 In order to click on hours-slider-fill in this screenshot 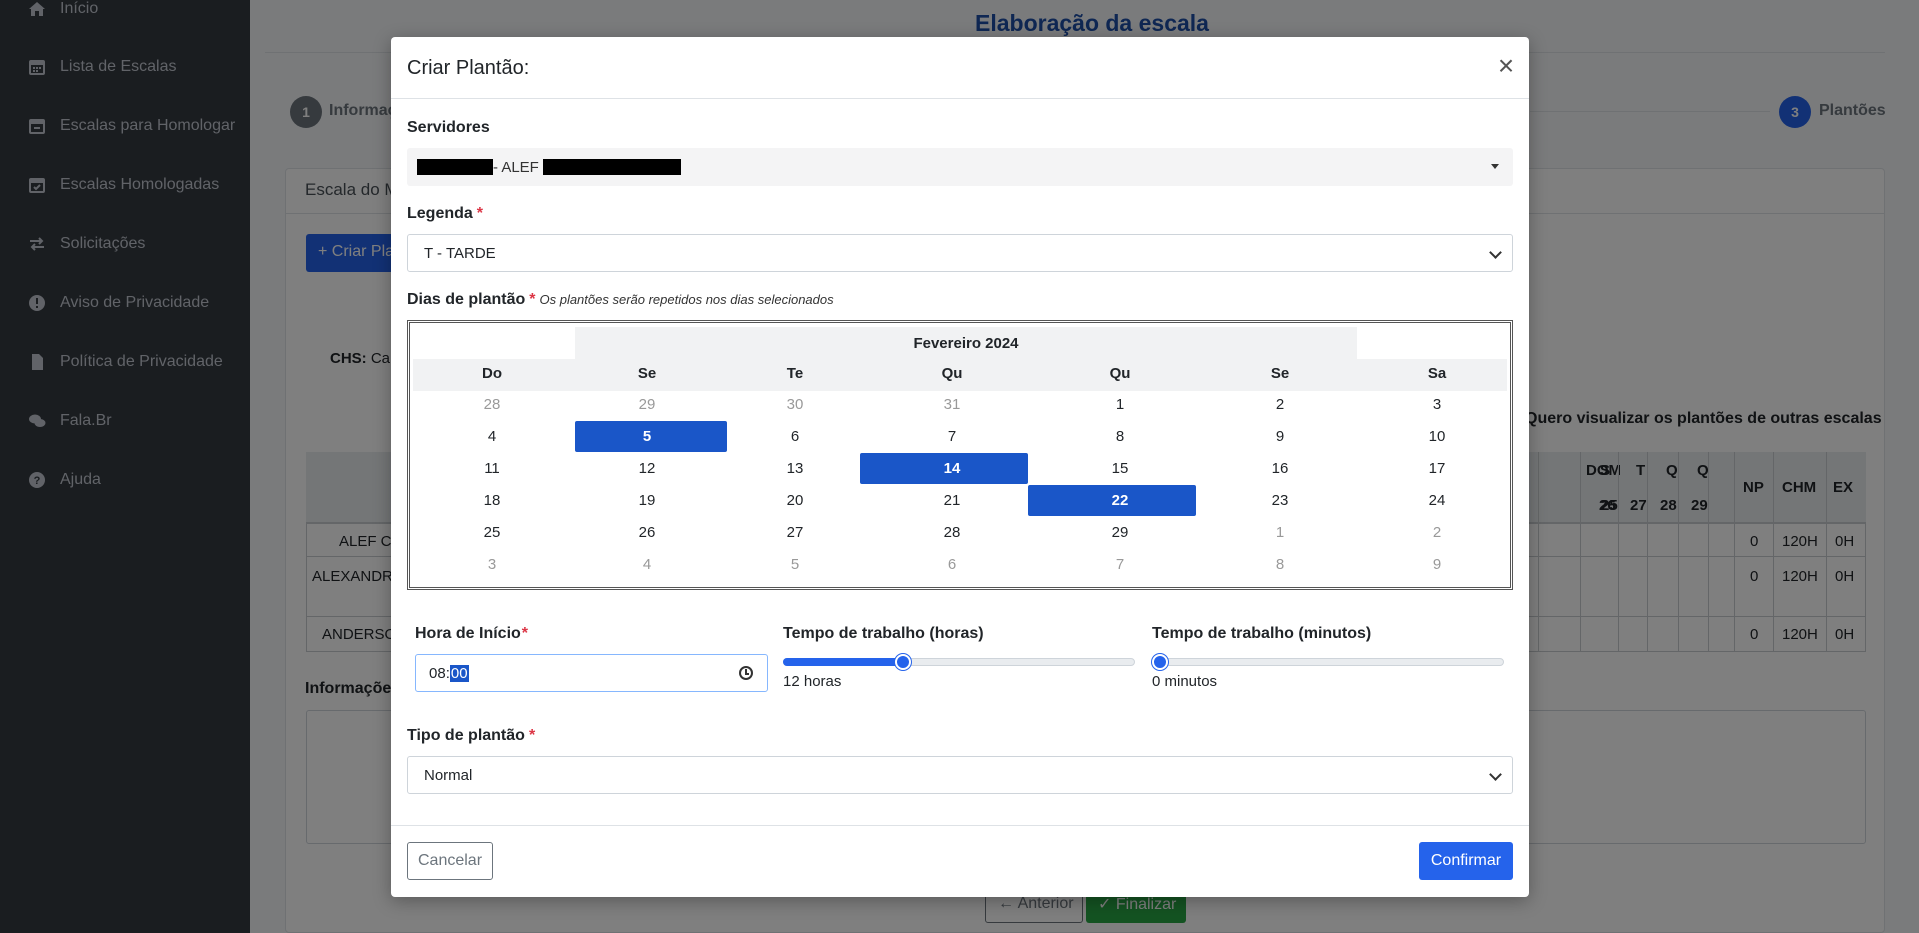, I will do `click(843, 662)`.